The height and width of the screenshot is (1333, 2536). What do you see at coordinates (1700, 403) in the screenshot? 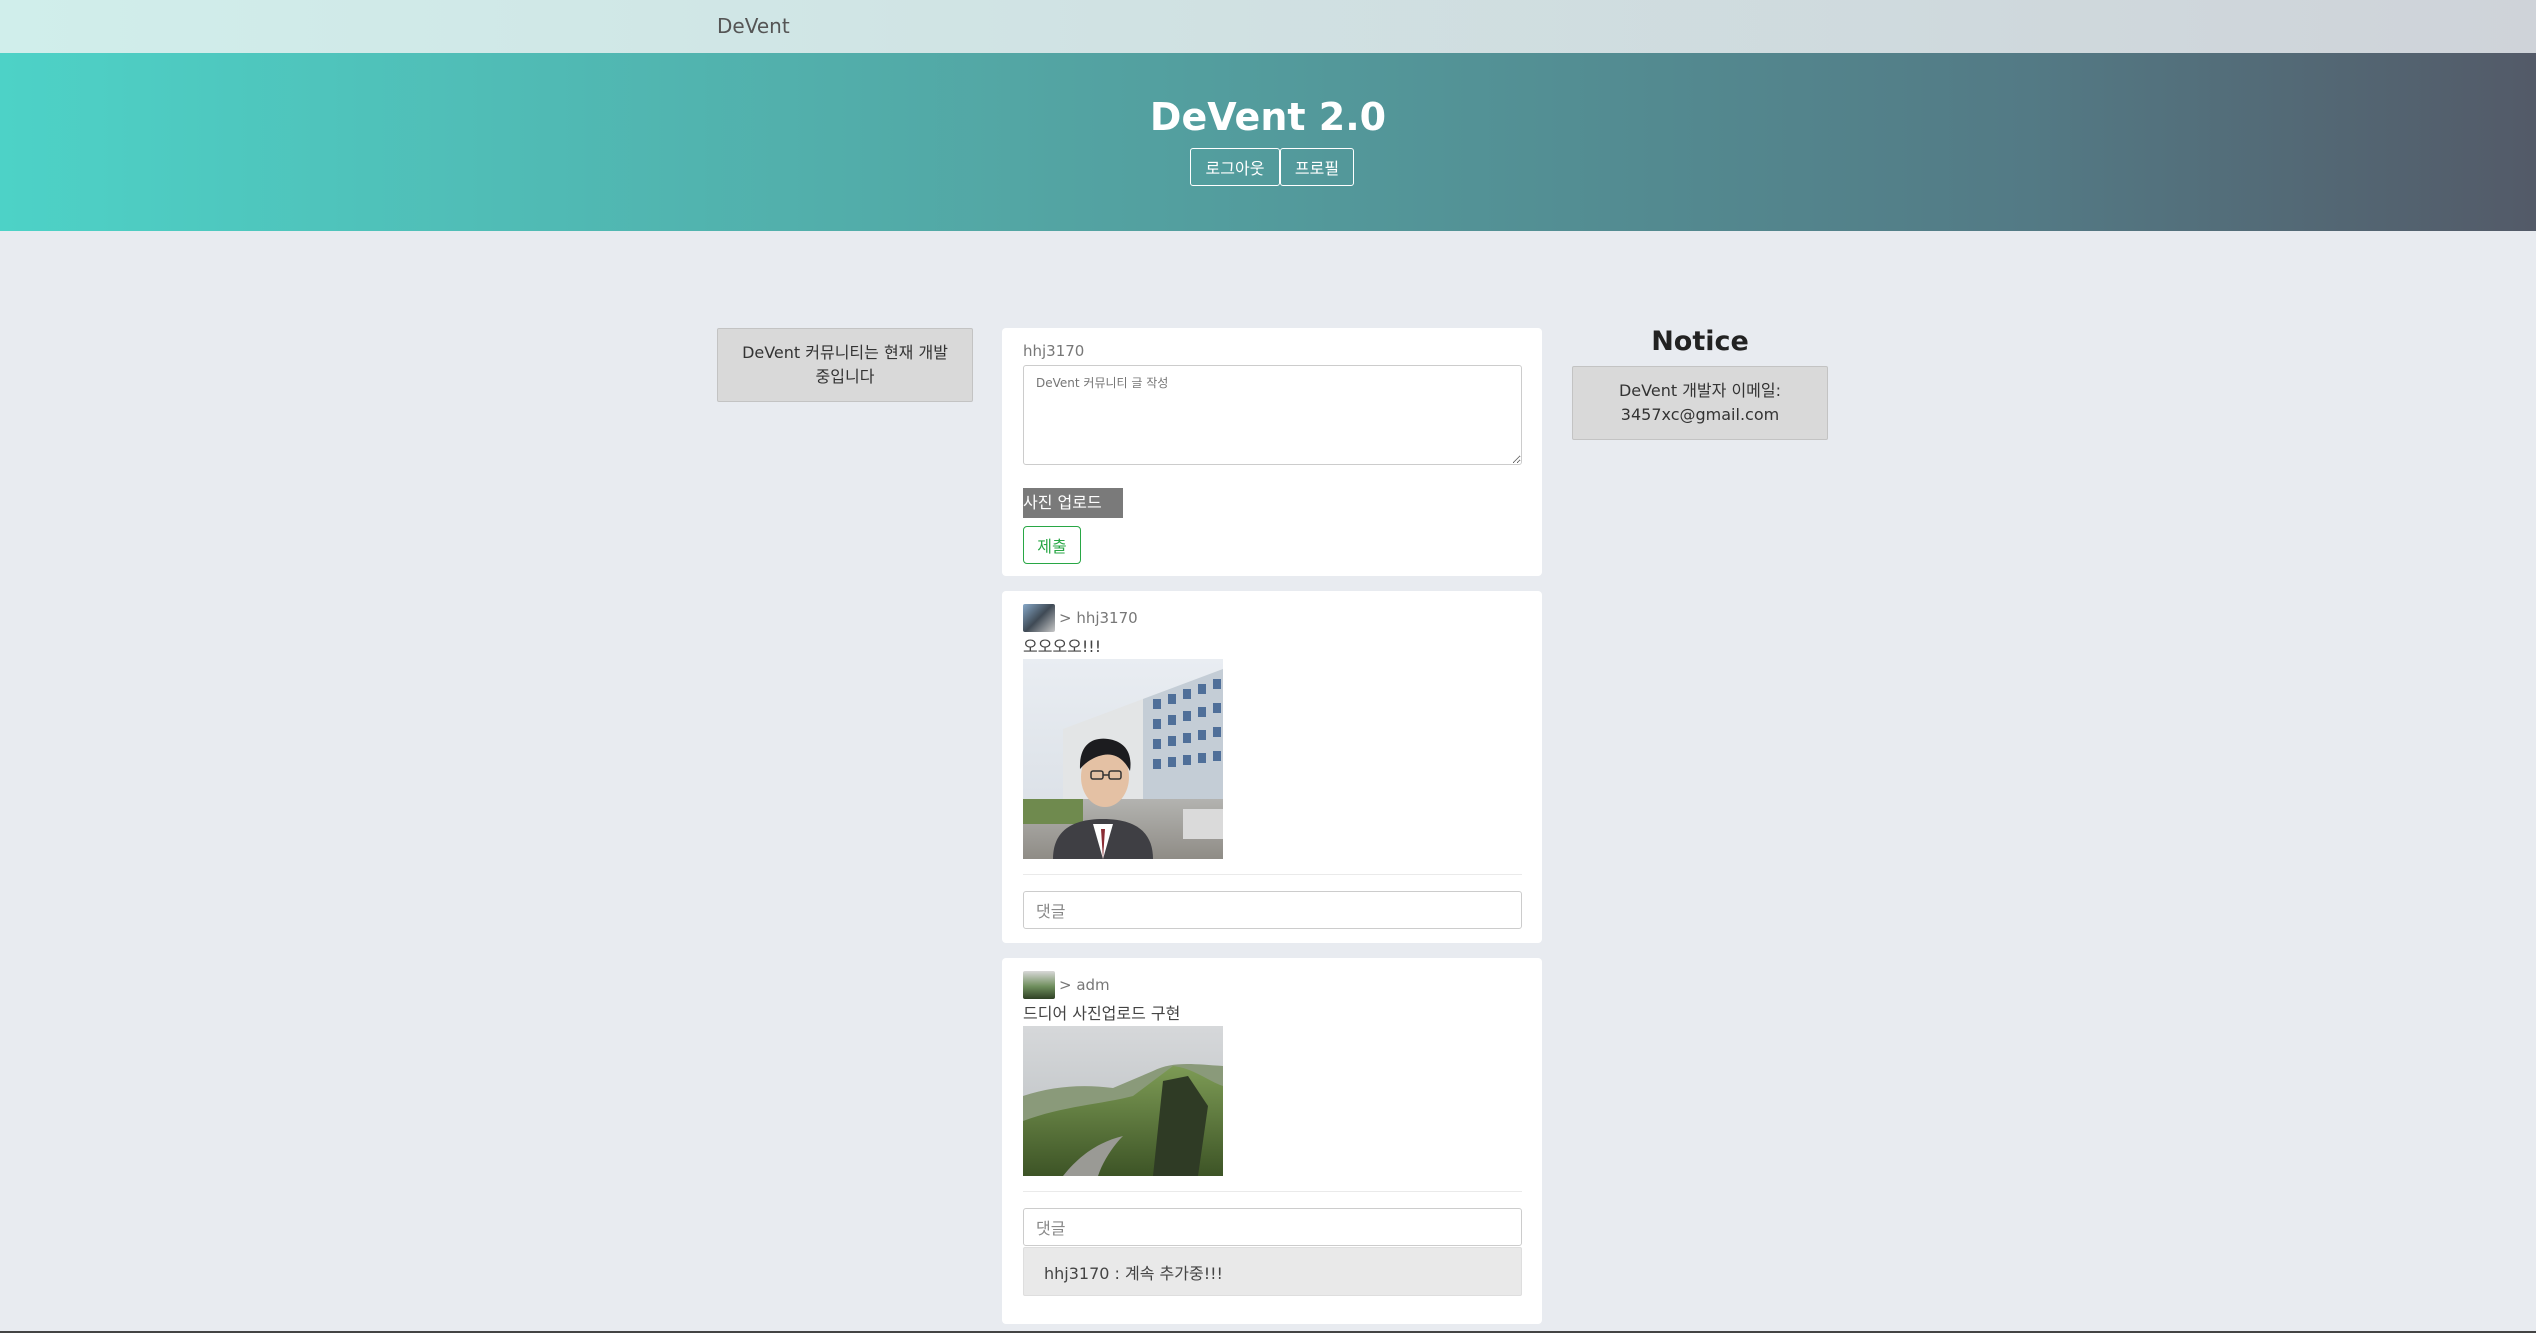
I see `notice-box: DeVent 개발자 이메일: 3457xc@gmail.com` at bounding box center [1700, 403].